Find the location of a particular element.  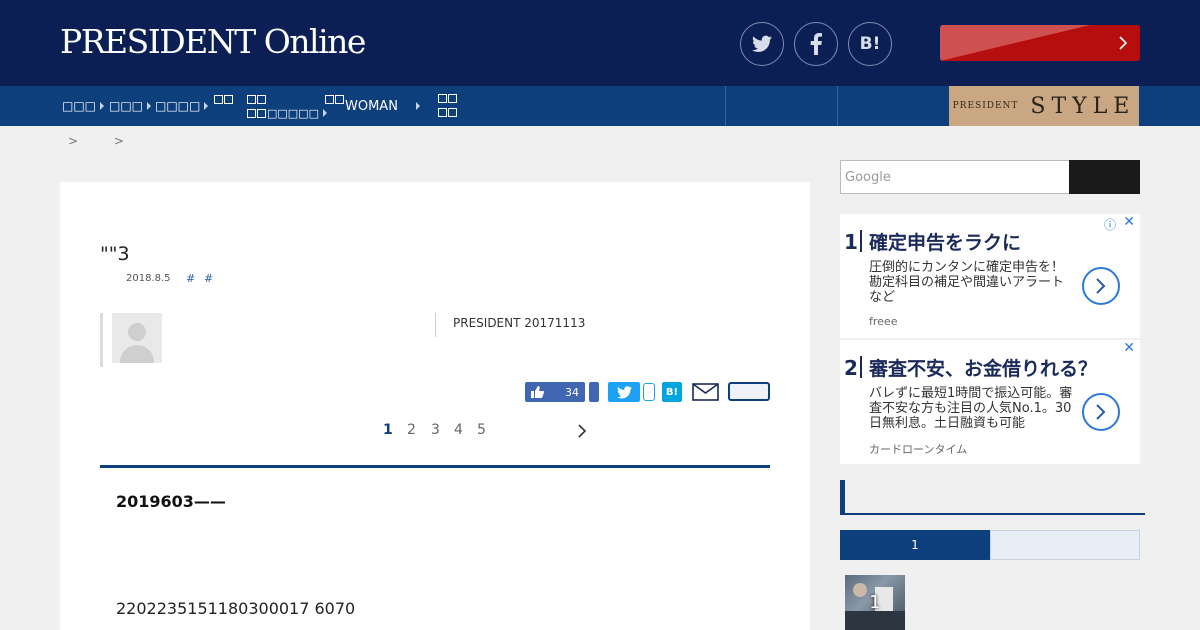

breadcrumb: > > is located at coordinates (112, 141).